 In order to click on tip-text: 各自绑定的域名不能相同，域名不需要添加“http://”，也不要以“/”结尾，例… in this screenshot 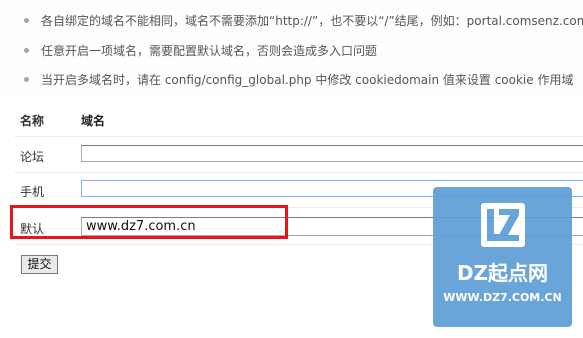, I will do `click(312, 21)`.